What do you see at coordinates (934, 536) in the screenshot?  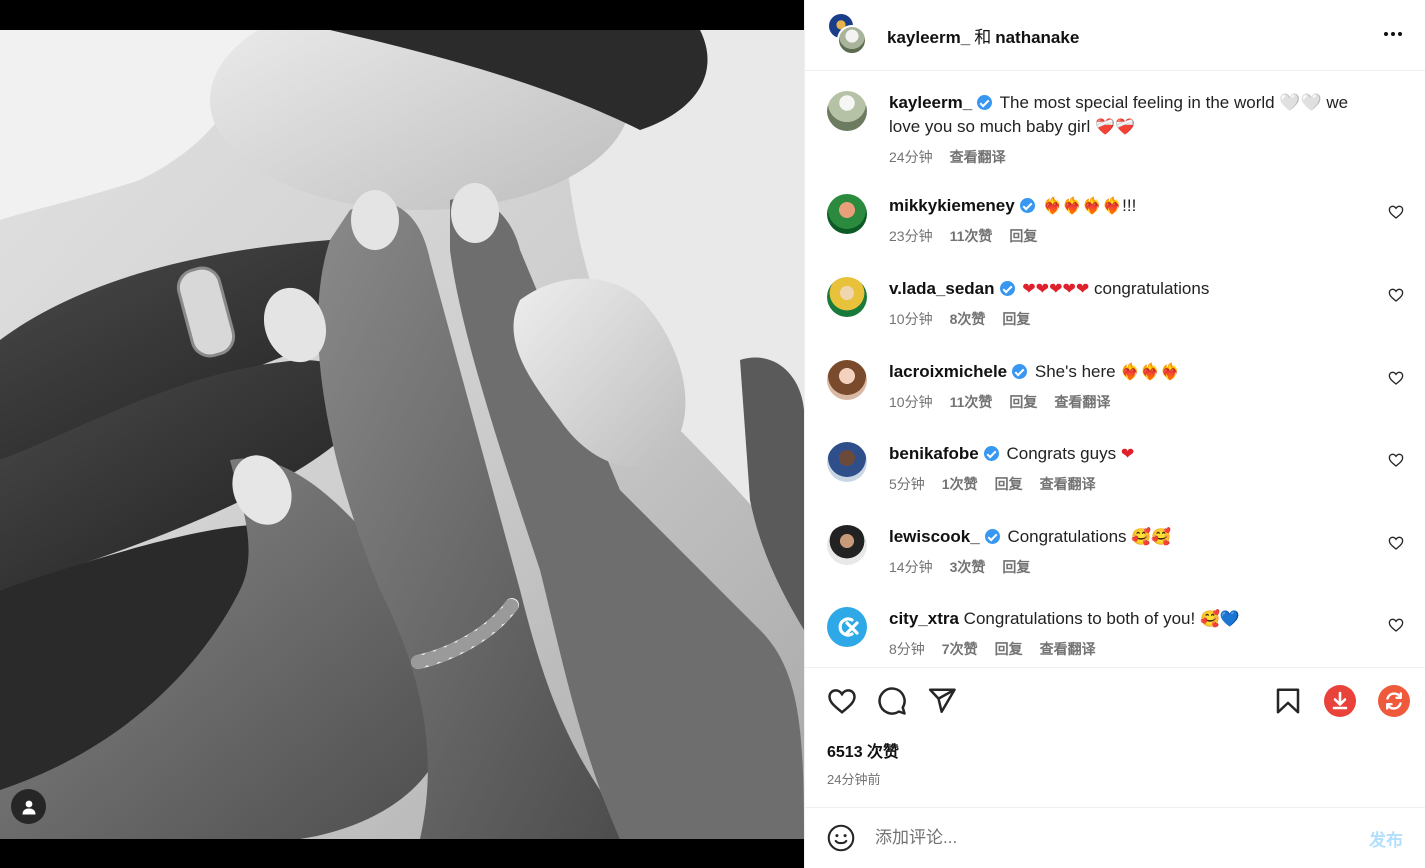 I see `comment-username: lewiscook_` at bounding box center [934, 536].